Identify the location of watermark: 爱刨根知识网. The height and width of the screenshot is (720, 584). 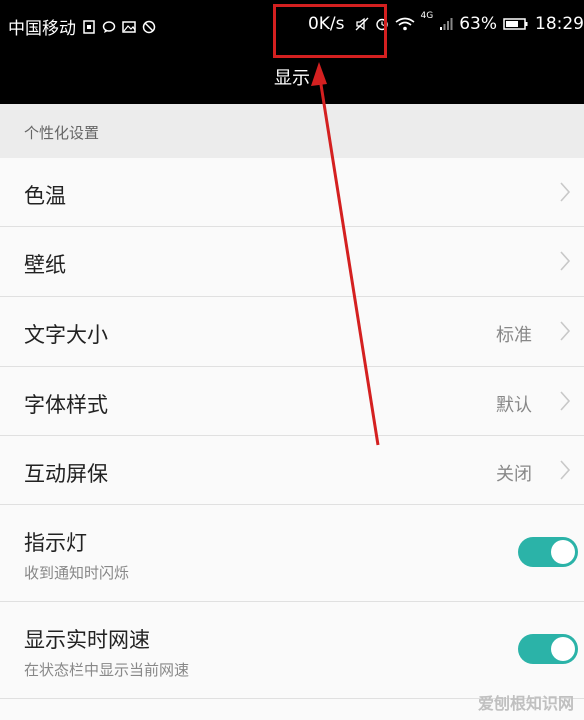
(525, 703).